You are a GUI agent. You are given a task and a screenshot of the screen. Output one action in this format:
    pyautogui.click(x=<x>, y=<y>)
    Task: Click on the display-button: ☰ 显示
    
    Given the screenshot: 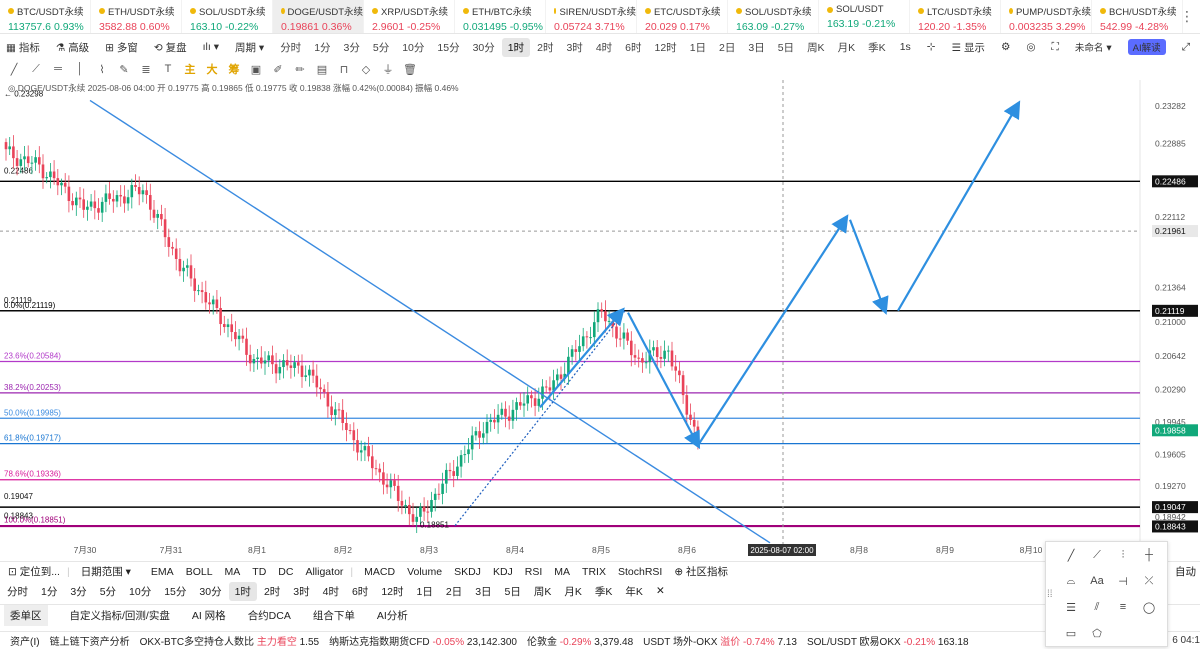 What is the action you would take?
    pyautogui.click(x=968, y=47)
    